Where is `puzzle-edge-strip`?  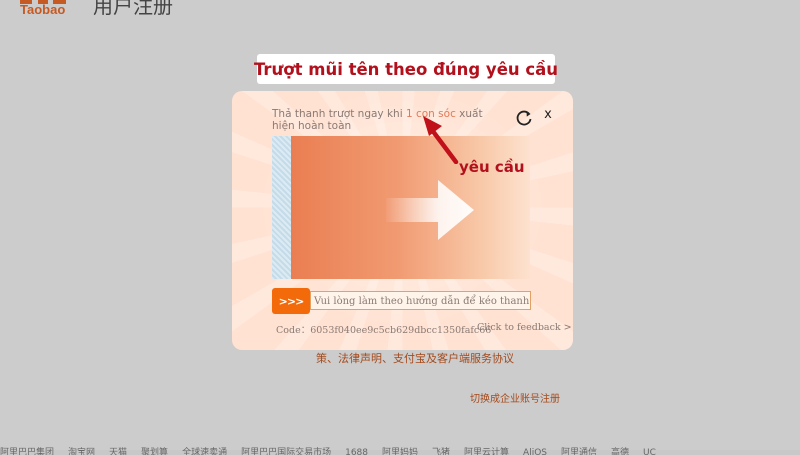 puzzle-edge-strip is located at coordinates (281, 207).